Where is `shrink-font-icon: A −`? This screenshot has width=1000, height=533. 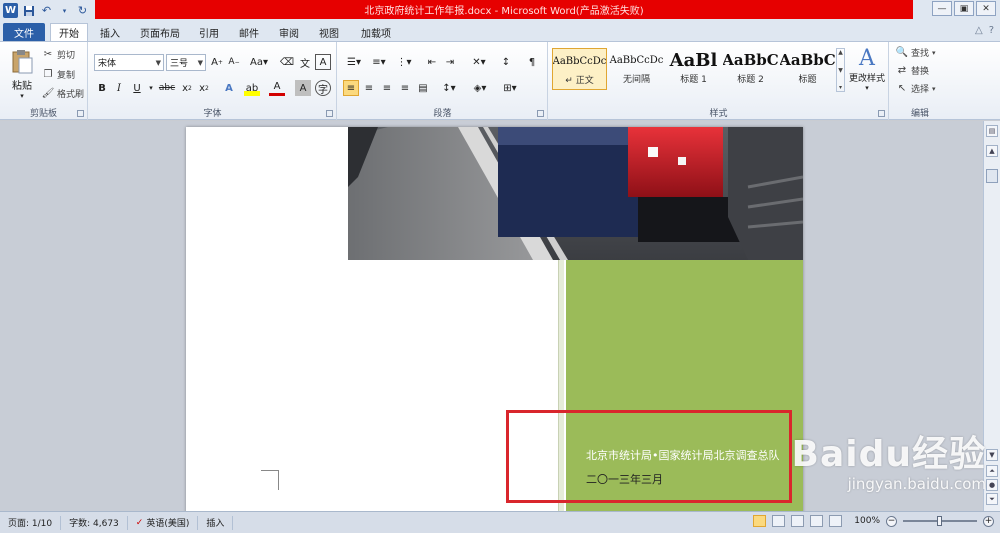
shrink-font-icon: A − is located at coordinates (234, 62).